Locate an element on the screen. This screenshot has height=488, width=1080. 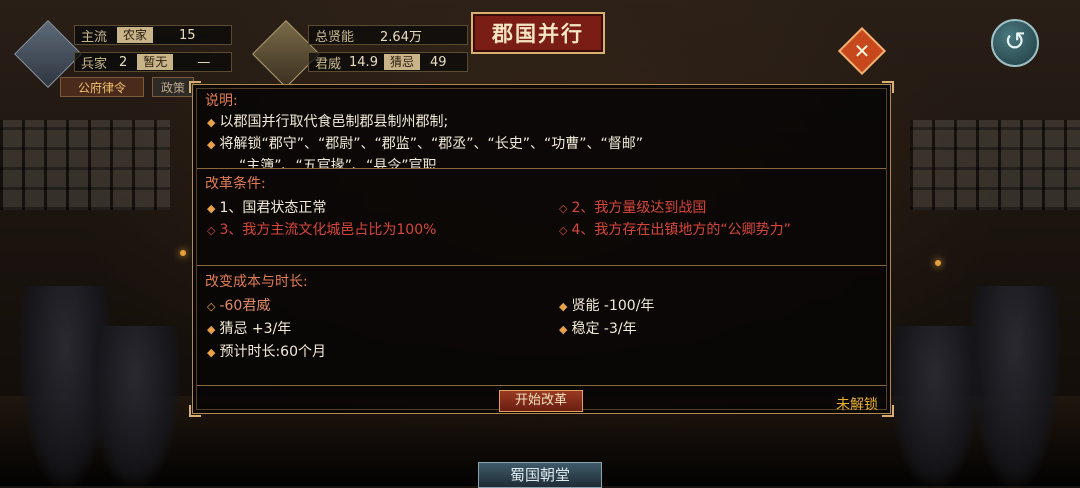
cost-item: ◇ -60君威 is located at coordinates (239, 306).